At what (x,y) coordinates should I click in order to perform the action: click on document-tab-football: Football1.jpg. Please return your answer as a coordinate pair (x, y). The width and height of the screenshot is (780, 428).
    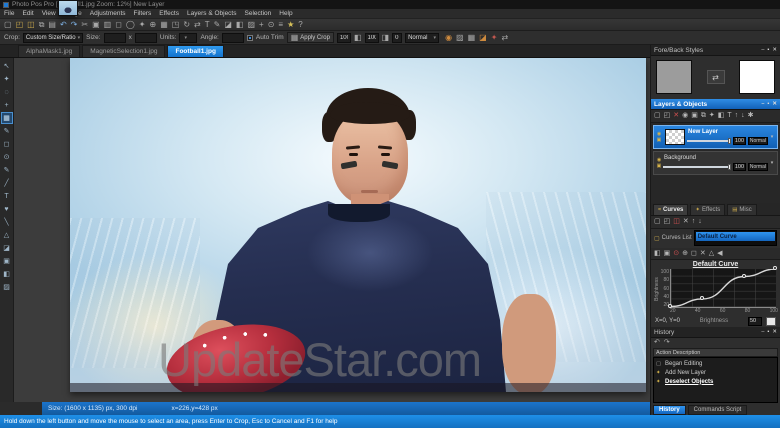
    Looking at the image, I should click on (195, 51).